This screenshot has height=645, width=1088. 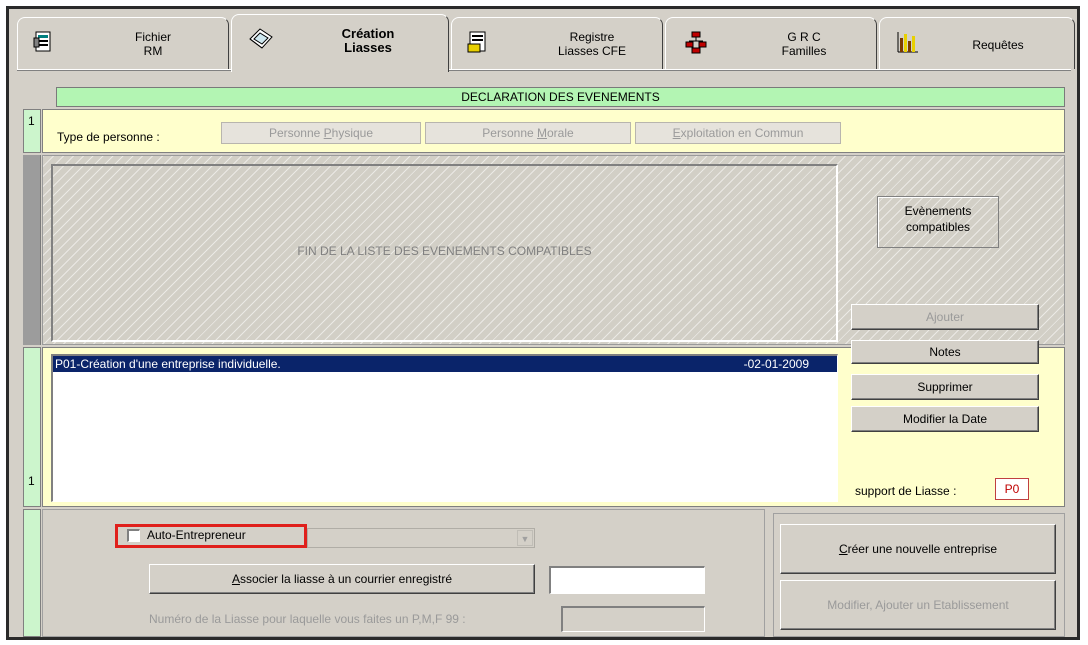 What do you see at coordinates (908, 42) in the screenshot?
I see `bar-chart-icon` at bounding box center [908, 42].